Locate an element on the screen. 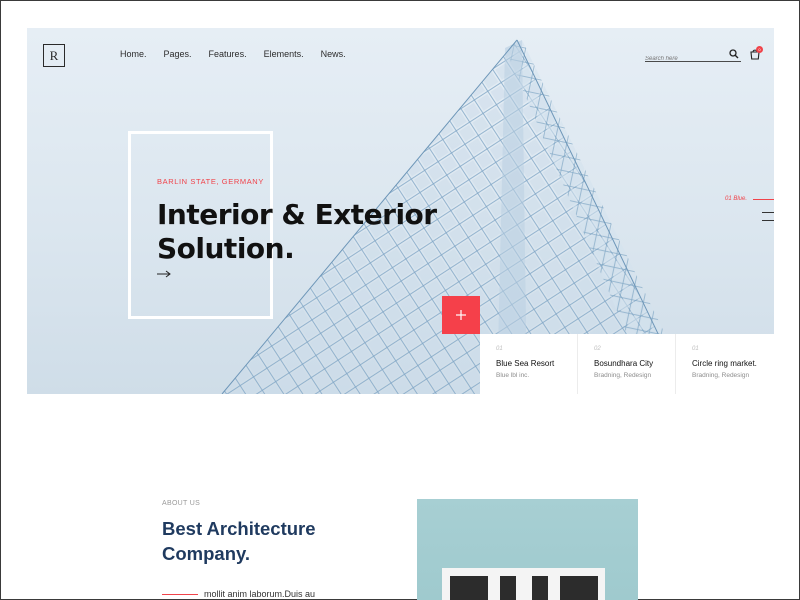  project-number: 02 is located at coordinates (597, 349).